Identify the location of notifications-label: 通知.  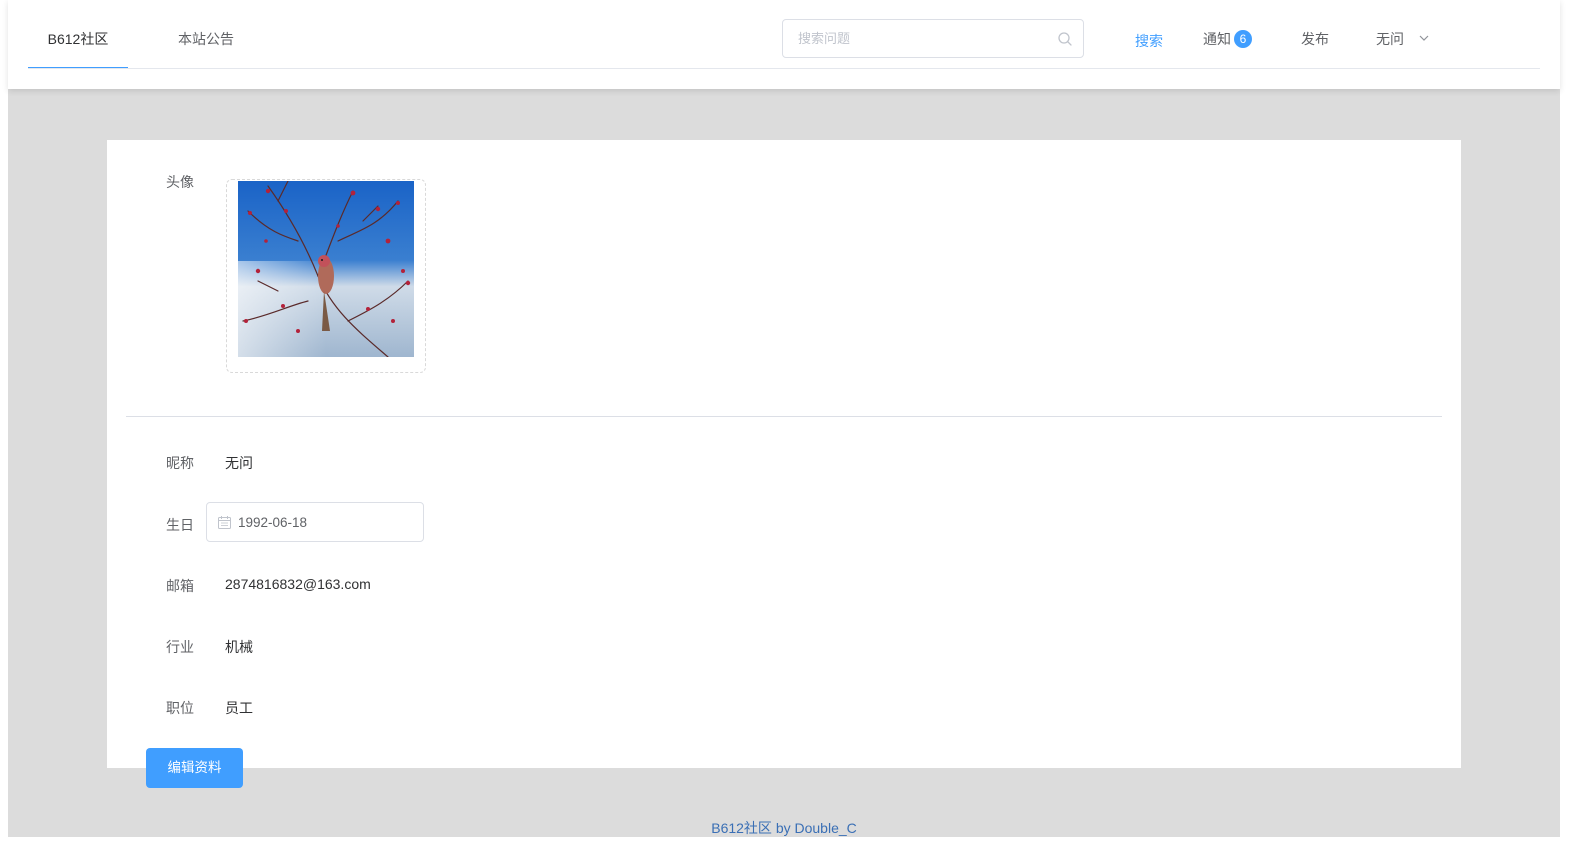
(1217, 39).